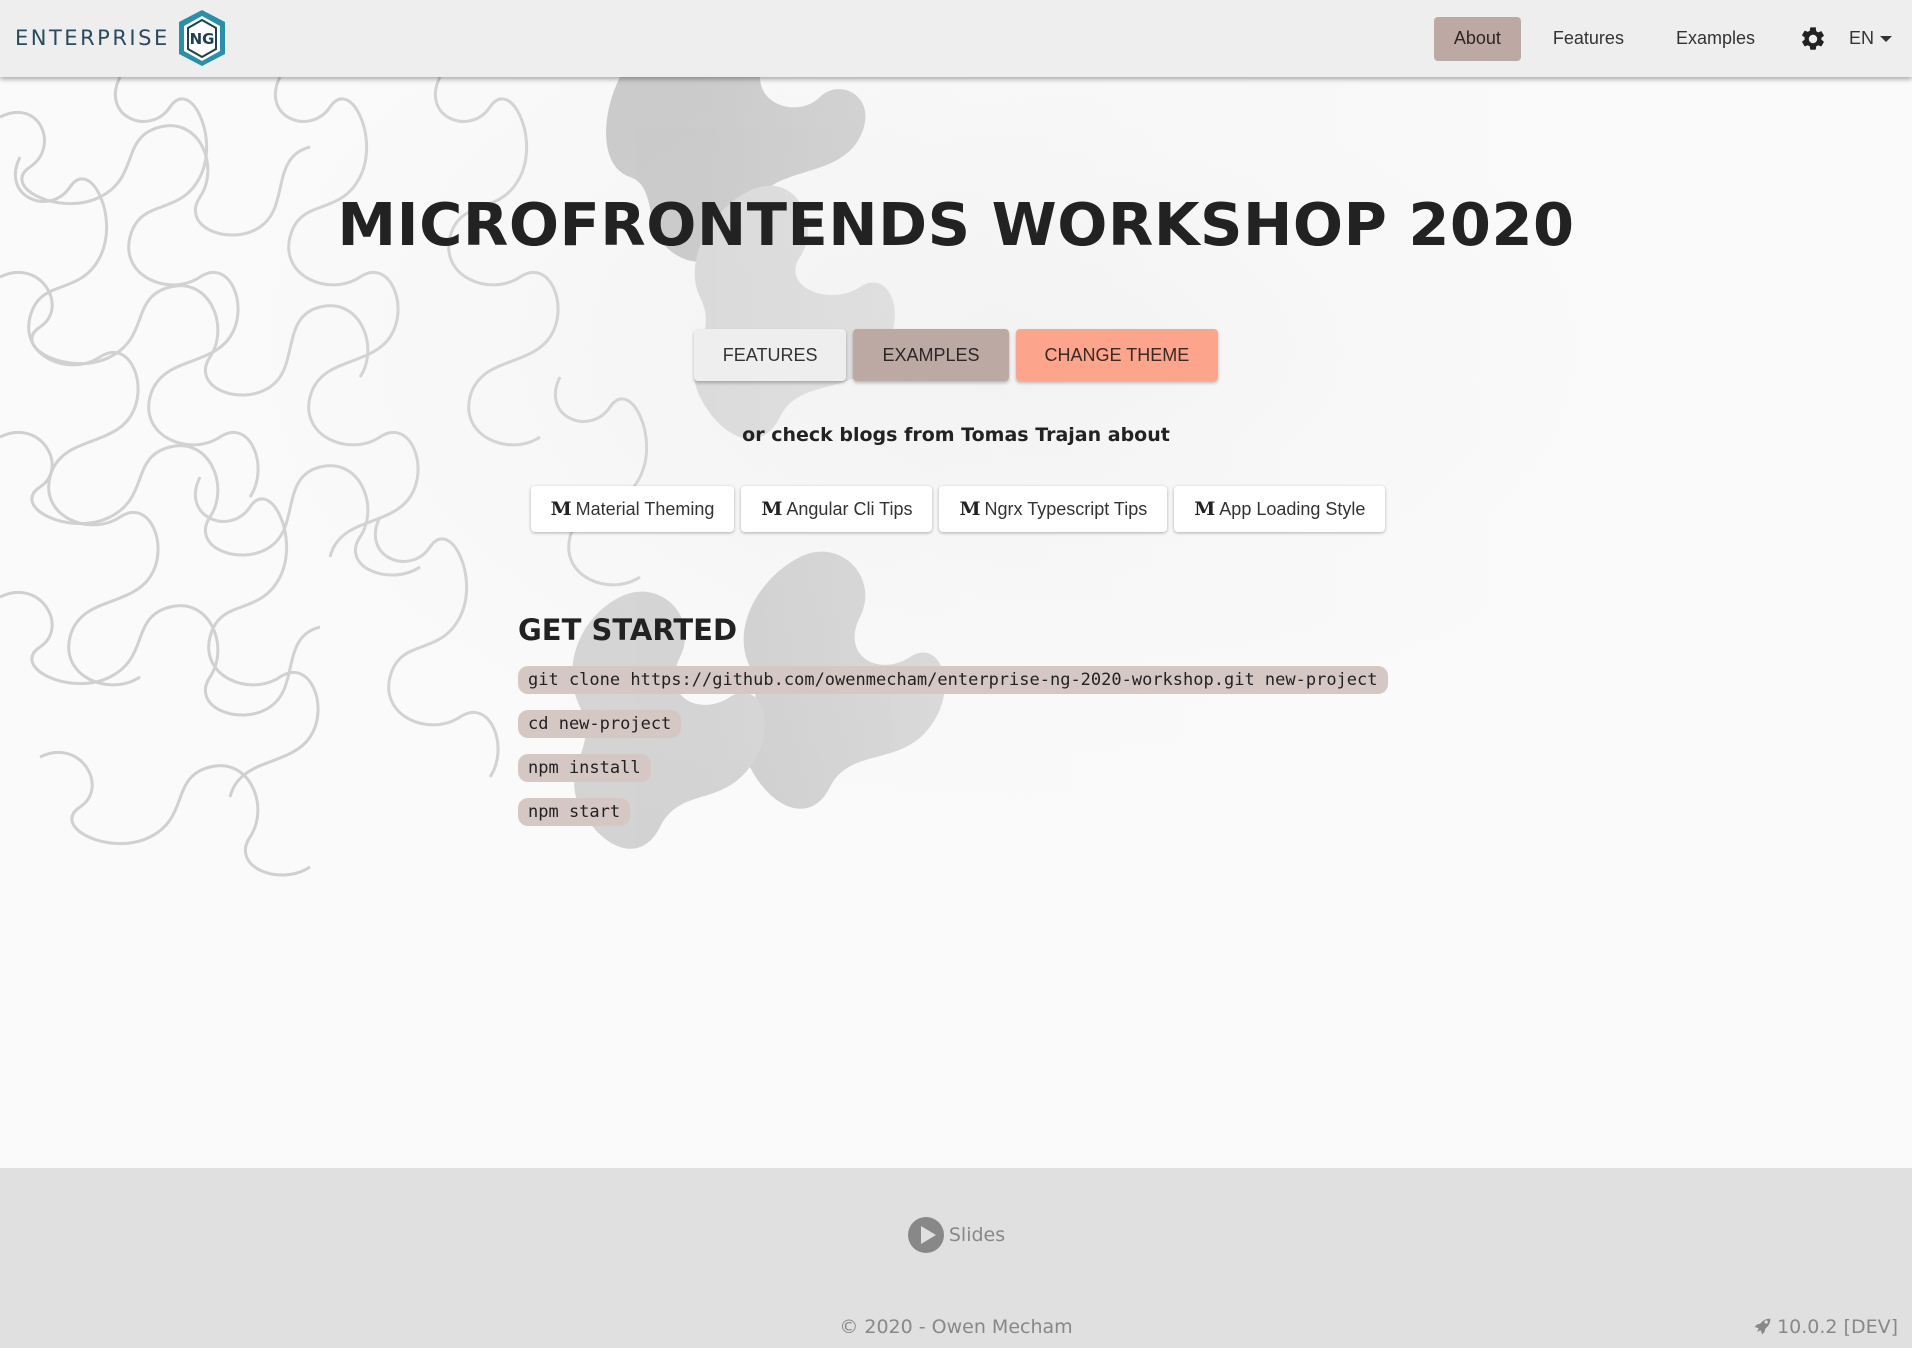 Image resolution: width=1912 pixels, height=1348 pixels. Describe the element at coordinates (770, 355) in the screenshot. I see `features-button: FEATURES` at that location.